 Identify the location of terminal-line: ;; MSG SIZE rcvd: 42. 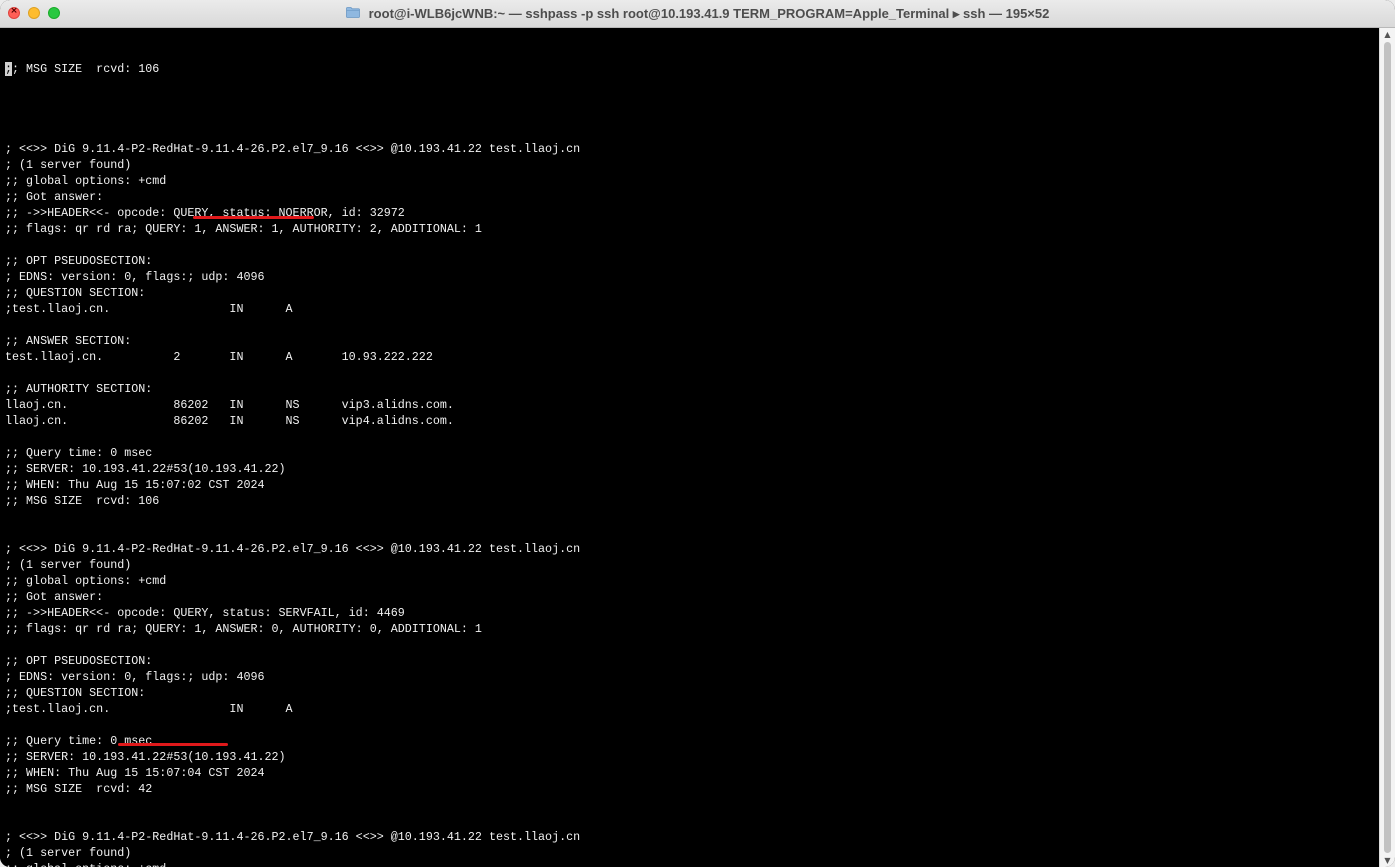
(79, 789).